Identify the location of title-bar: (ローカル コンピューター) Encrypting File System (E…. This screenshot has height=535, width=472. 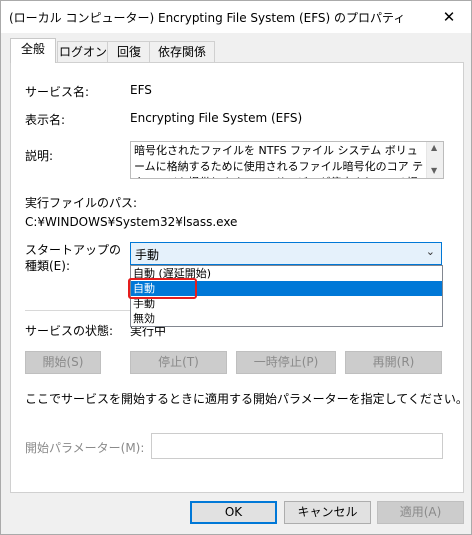
(236, 17).